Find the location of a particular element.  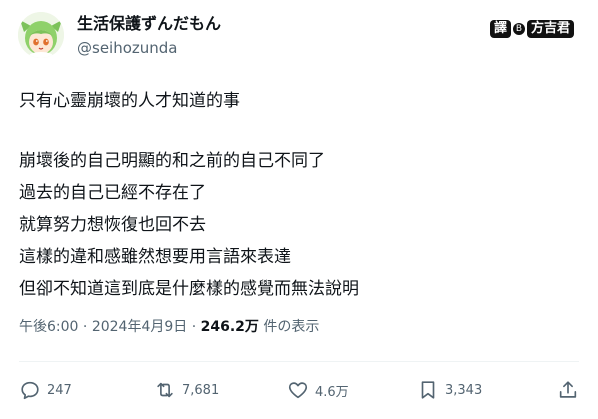

tweet-meta: 午後6:00 · 2024年4月9日 · 246.2万 件の表示 is located at coordinates (169, 327).